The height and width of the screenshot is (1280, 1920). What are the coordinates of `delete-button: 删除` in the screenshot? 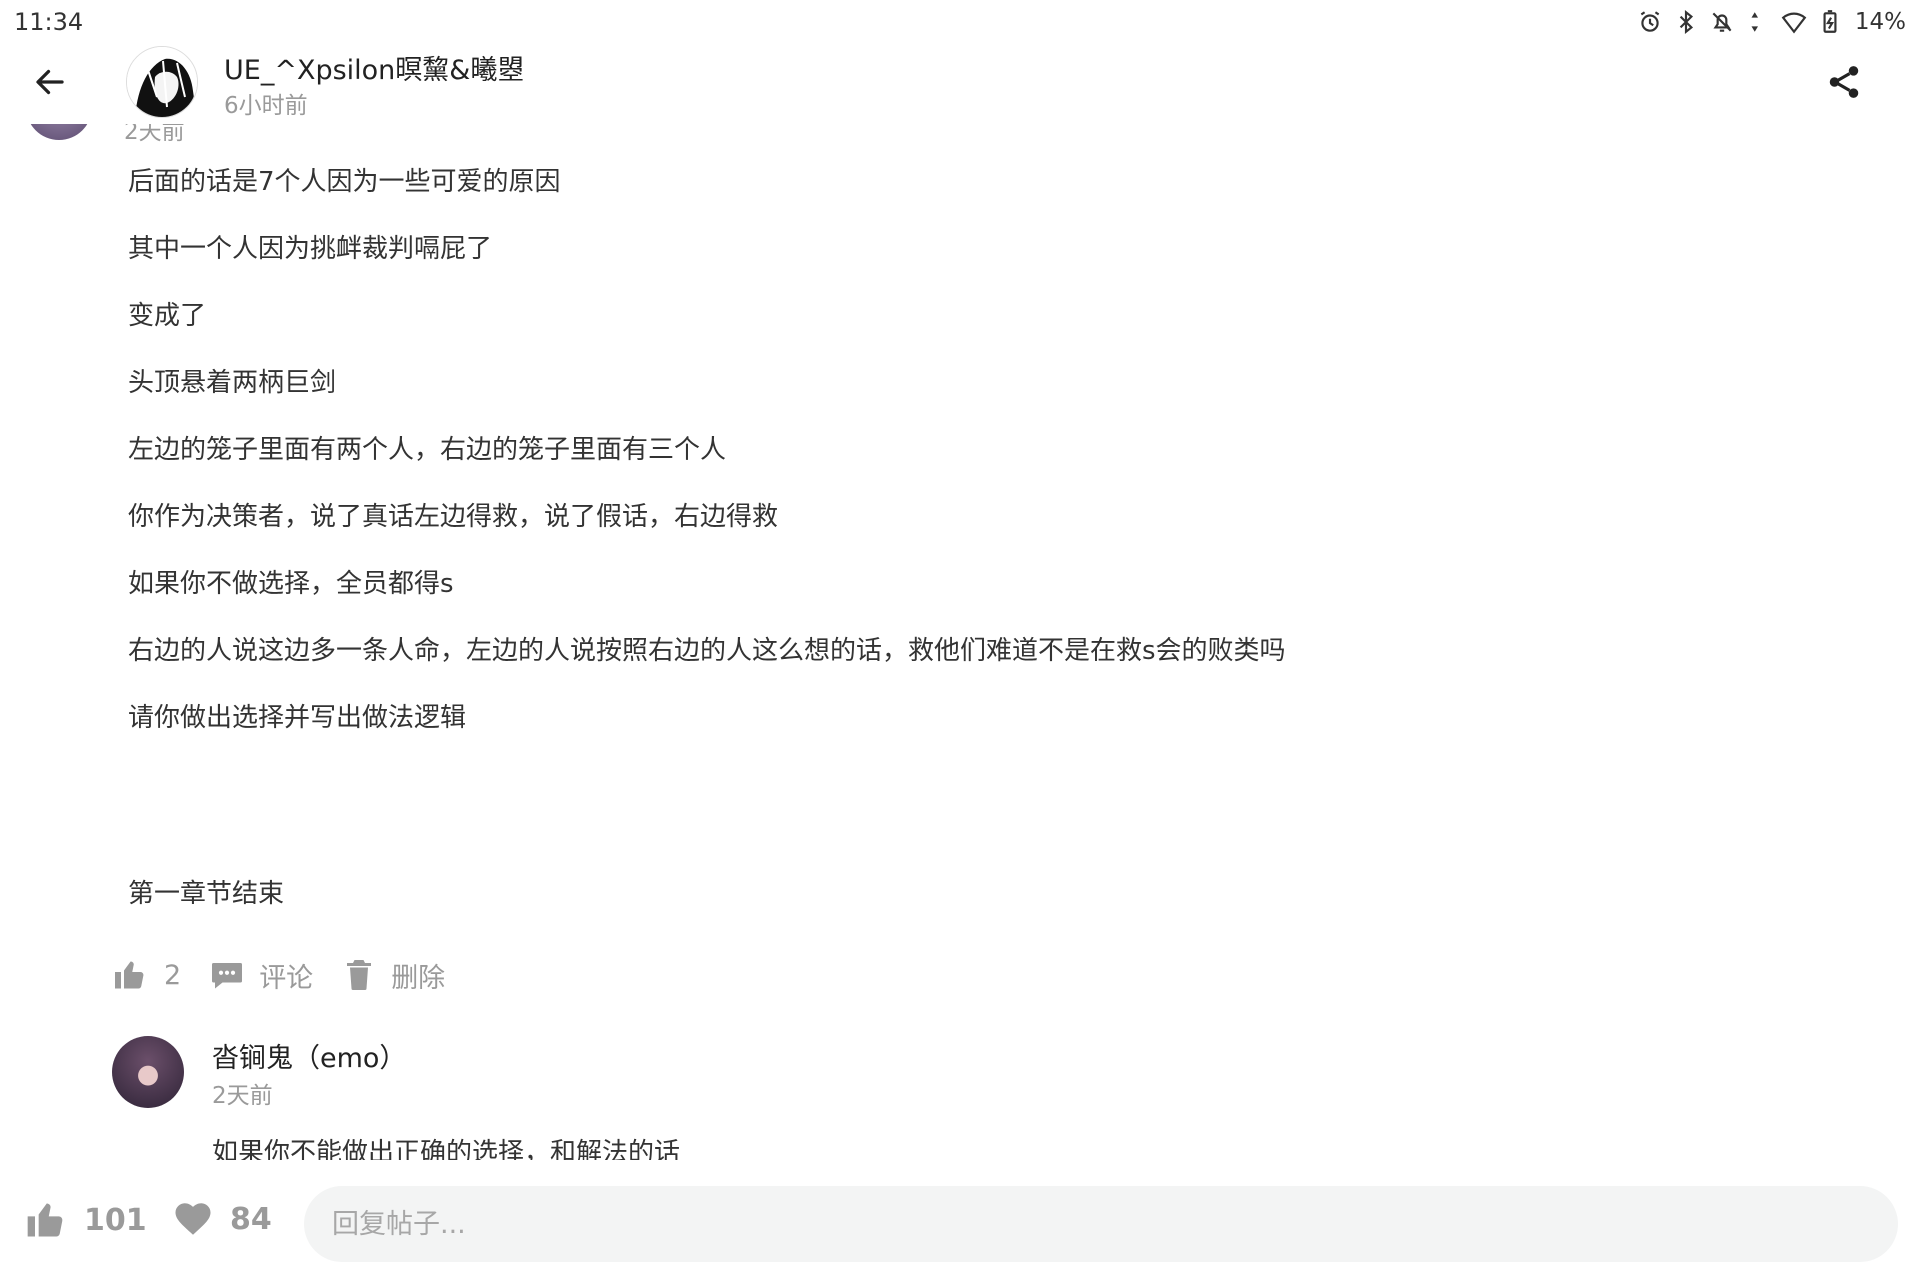 It's located at (393, 975).